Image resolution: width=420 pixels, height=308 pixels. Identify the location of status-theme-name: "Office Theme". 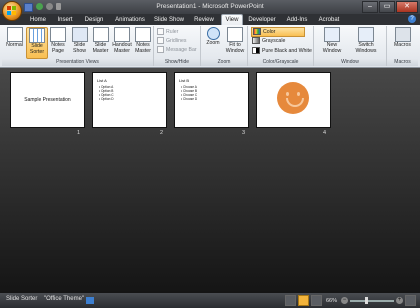
(64, 299).